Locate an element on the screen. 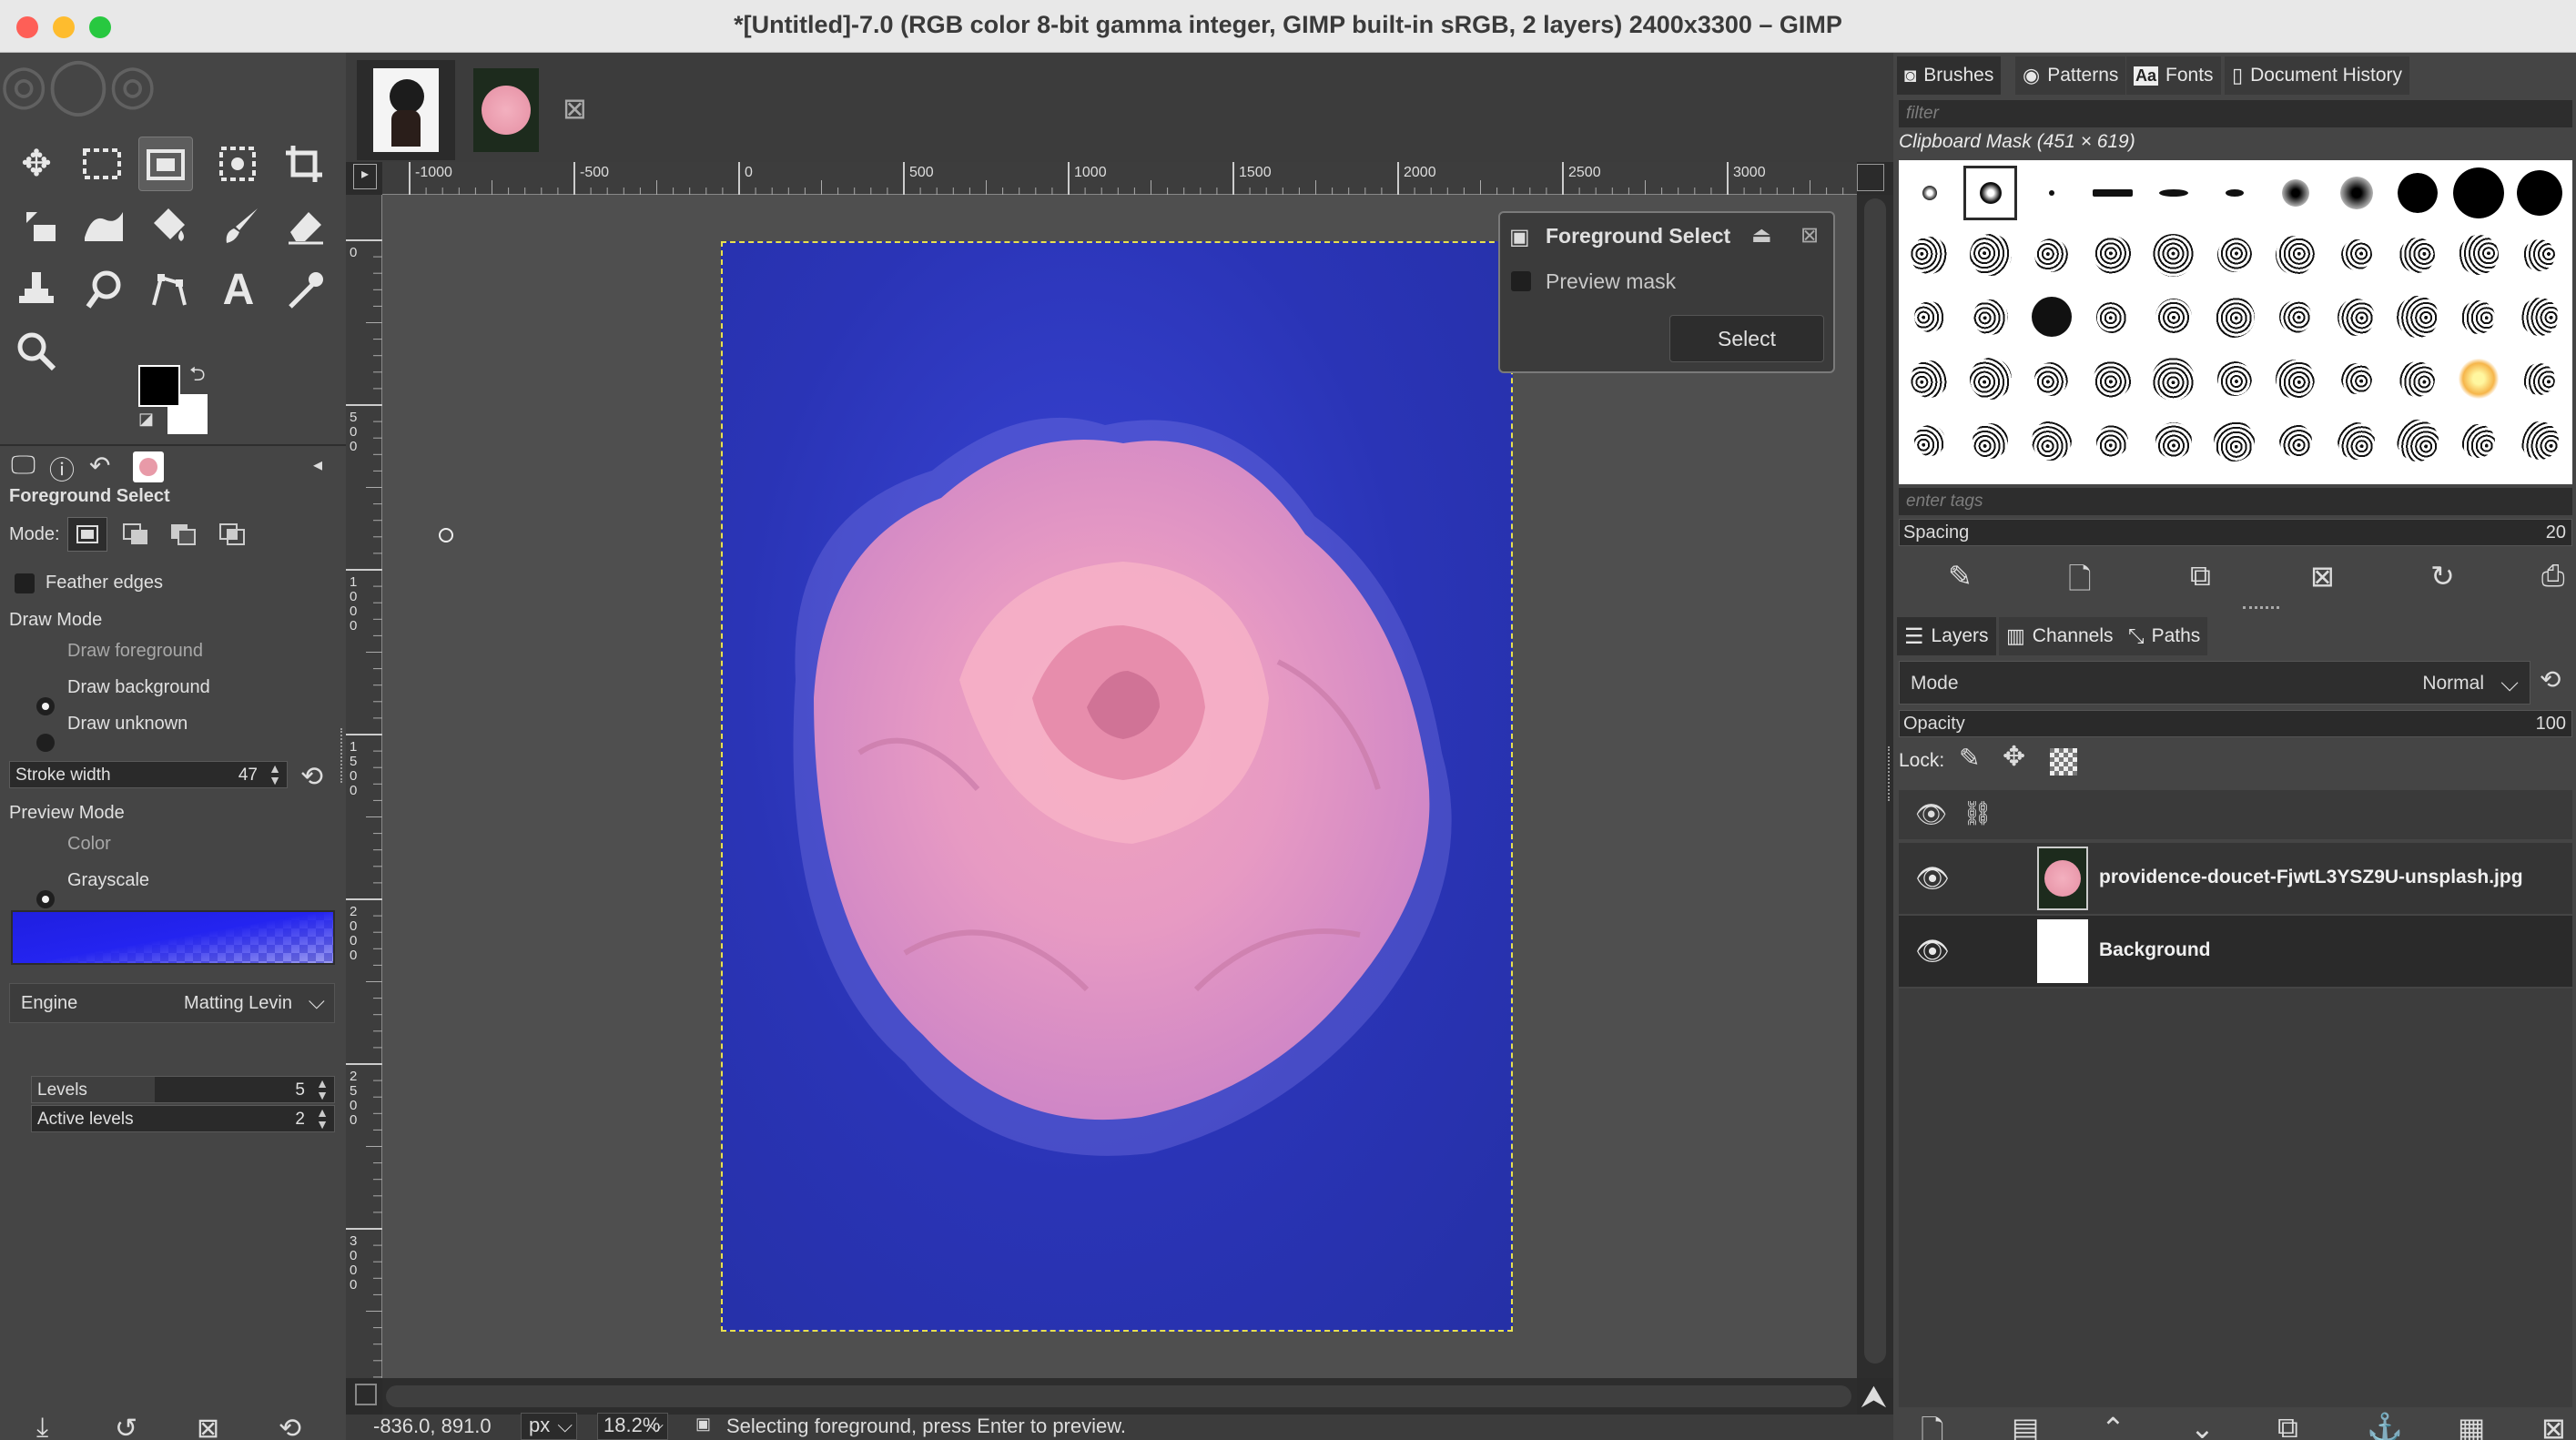 The image size is (2576, 1440). navigate-icon: ⮝ is located at coordinates (1874, 1397).